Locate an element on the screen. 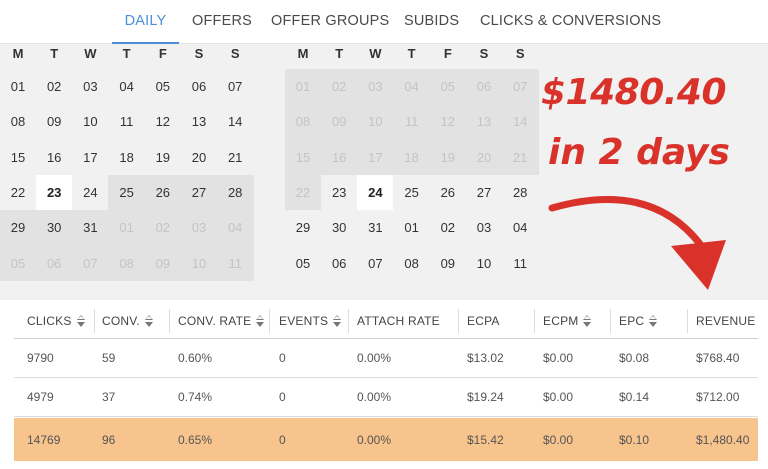 The image size is (768, 469). column-header: ECPA is located at coordinates (483, 320).